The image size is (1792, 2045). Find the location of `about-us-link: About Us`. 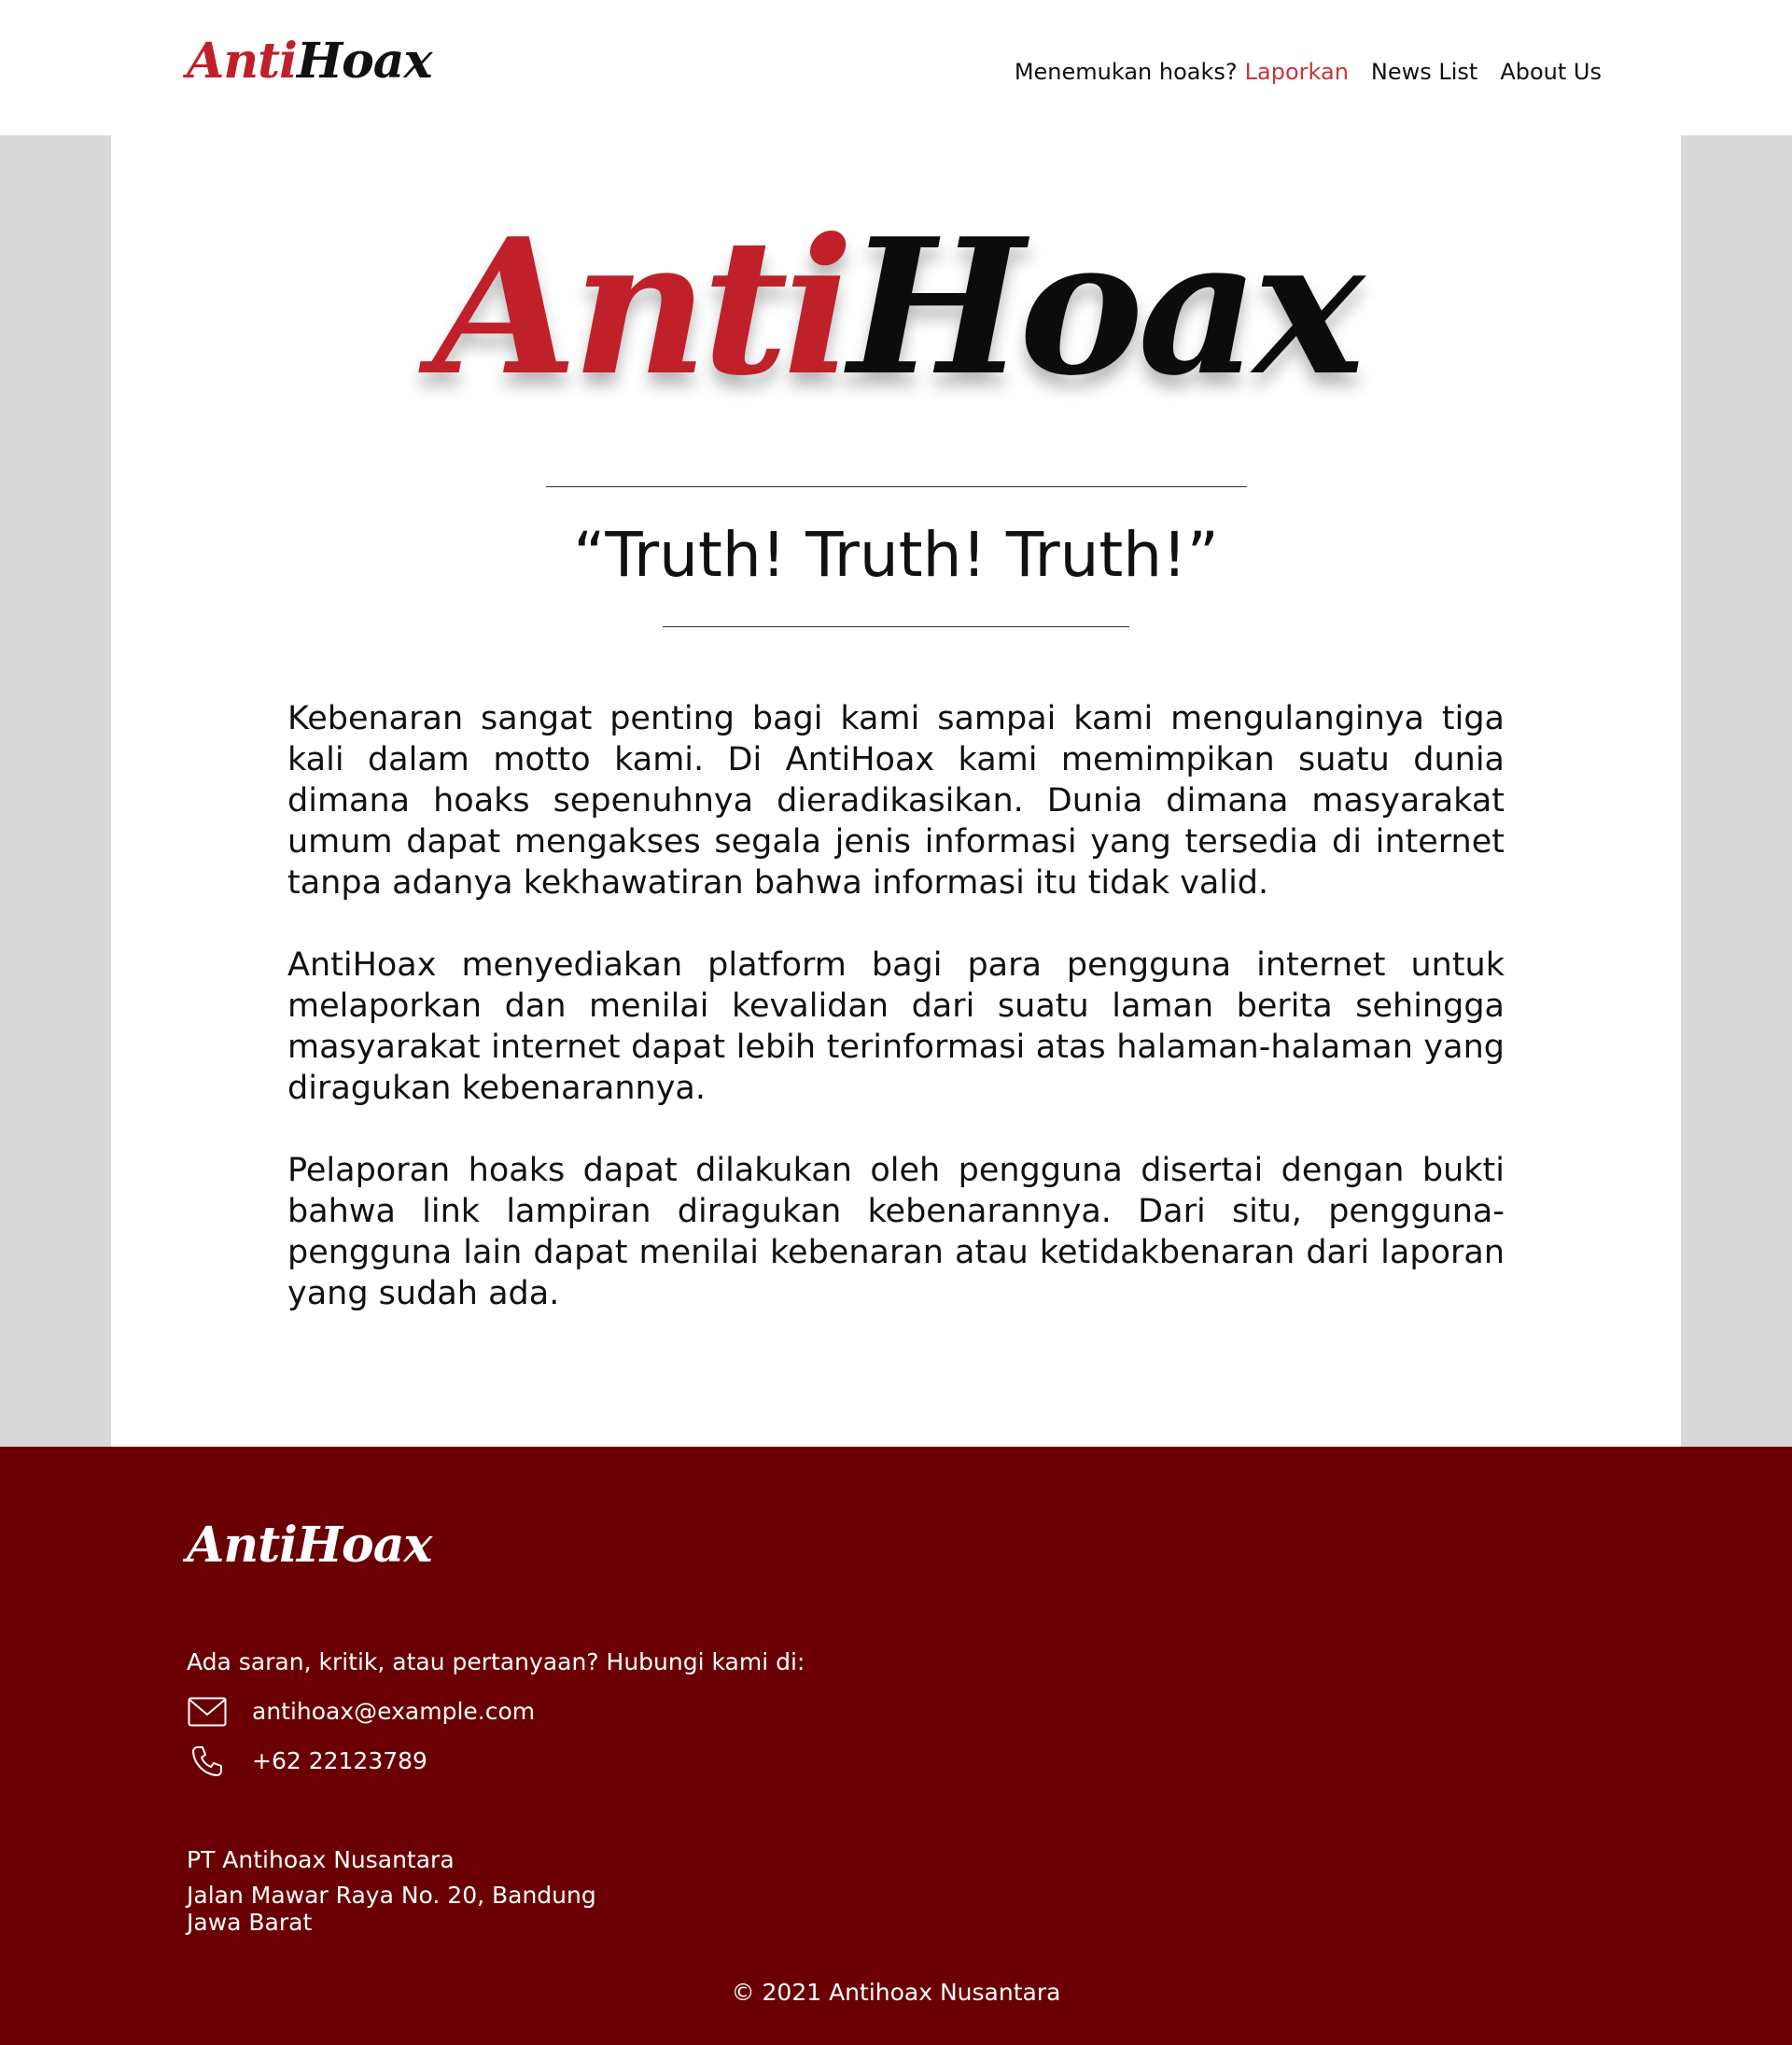

about-us-link: About Us is located at coordinates (1551, 72).